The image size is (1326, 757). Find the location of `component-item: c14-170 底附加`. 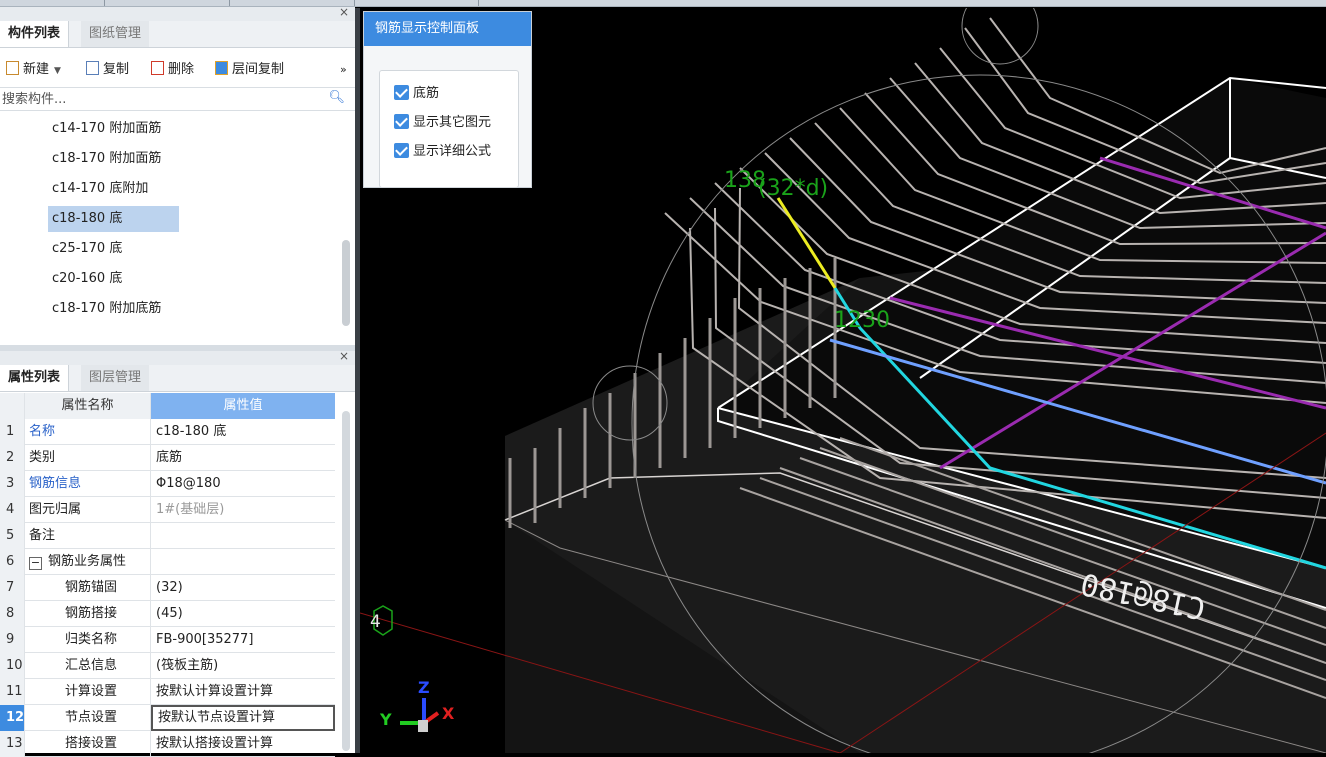

component-item: c14-170 底附加 is located at coordinates (100, 189).